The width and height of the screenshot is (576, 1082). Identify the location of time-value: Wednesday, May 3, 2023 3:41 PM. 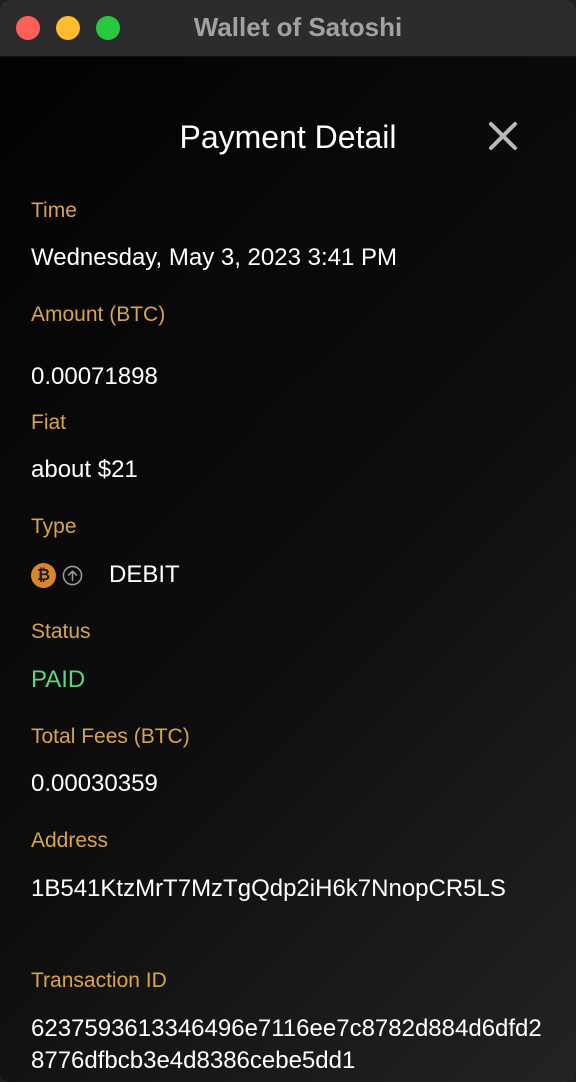
(214, 257).